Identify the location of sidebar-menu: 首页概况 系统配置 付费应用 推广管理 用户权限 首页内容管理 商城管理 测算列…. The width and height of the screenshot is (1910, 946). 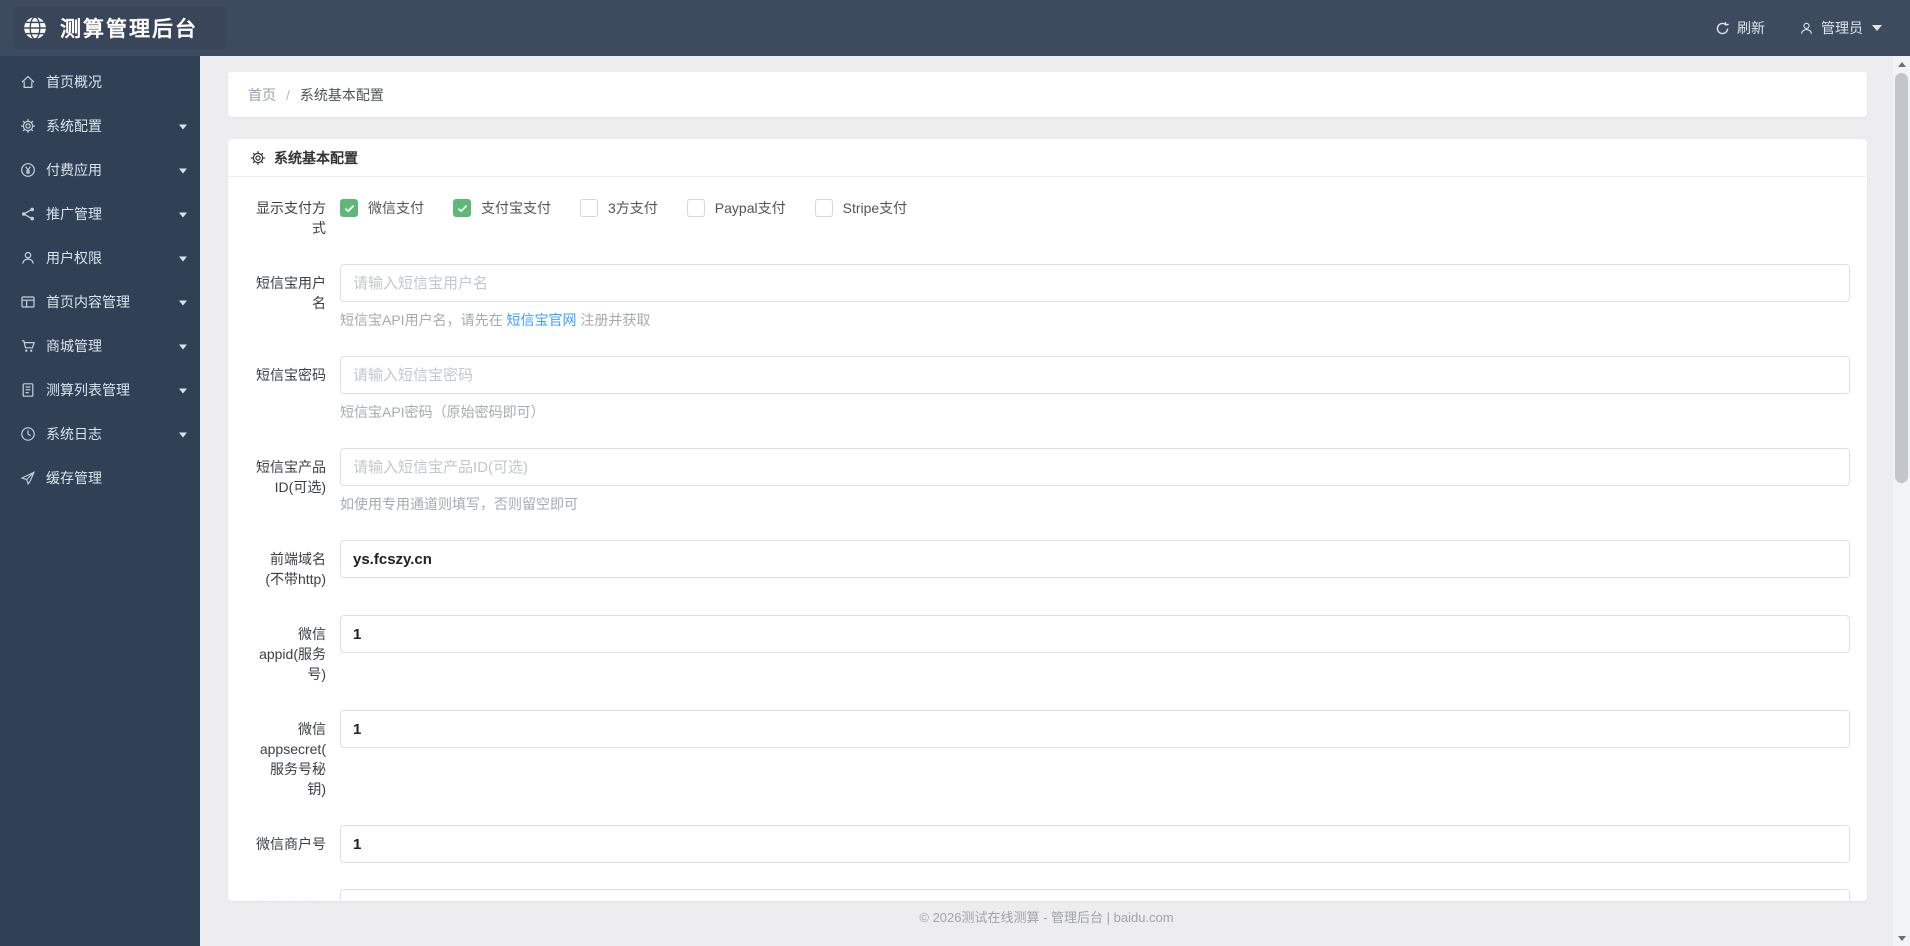
(100, 280).